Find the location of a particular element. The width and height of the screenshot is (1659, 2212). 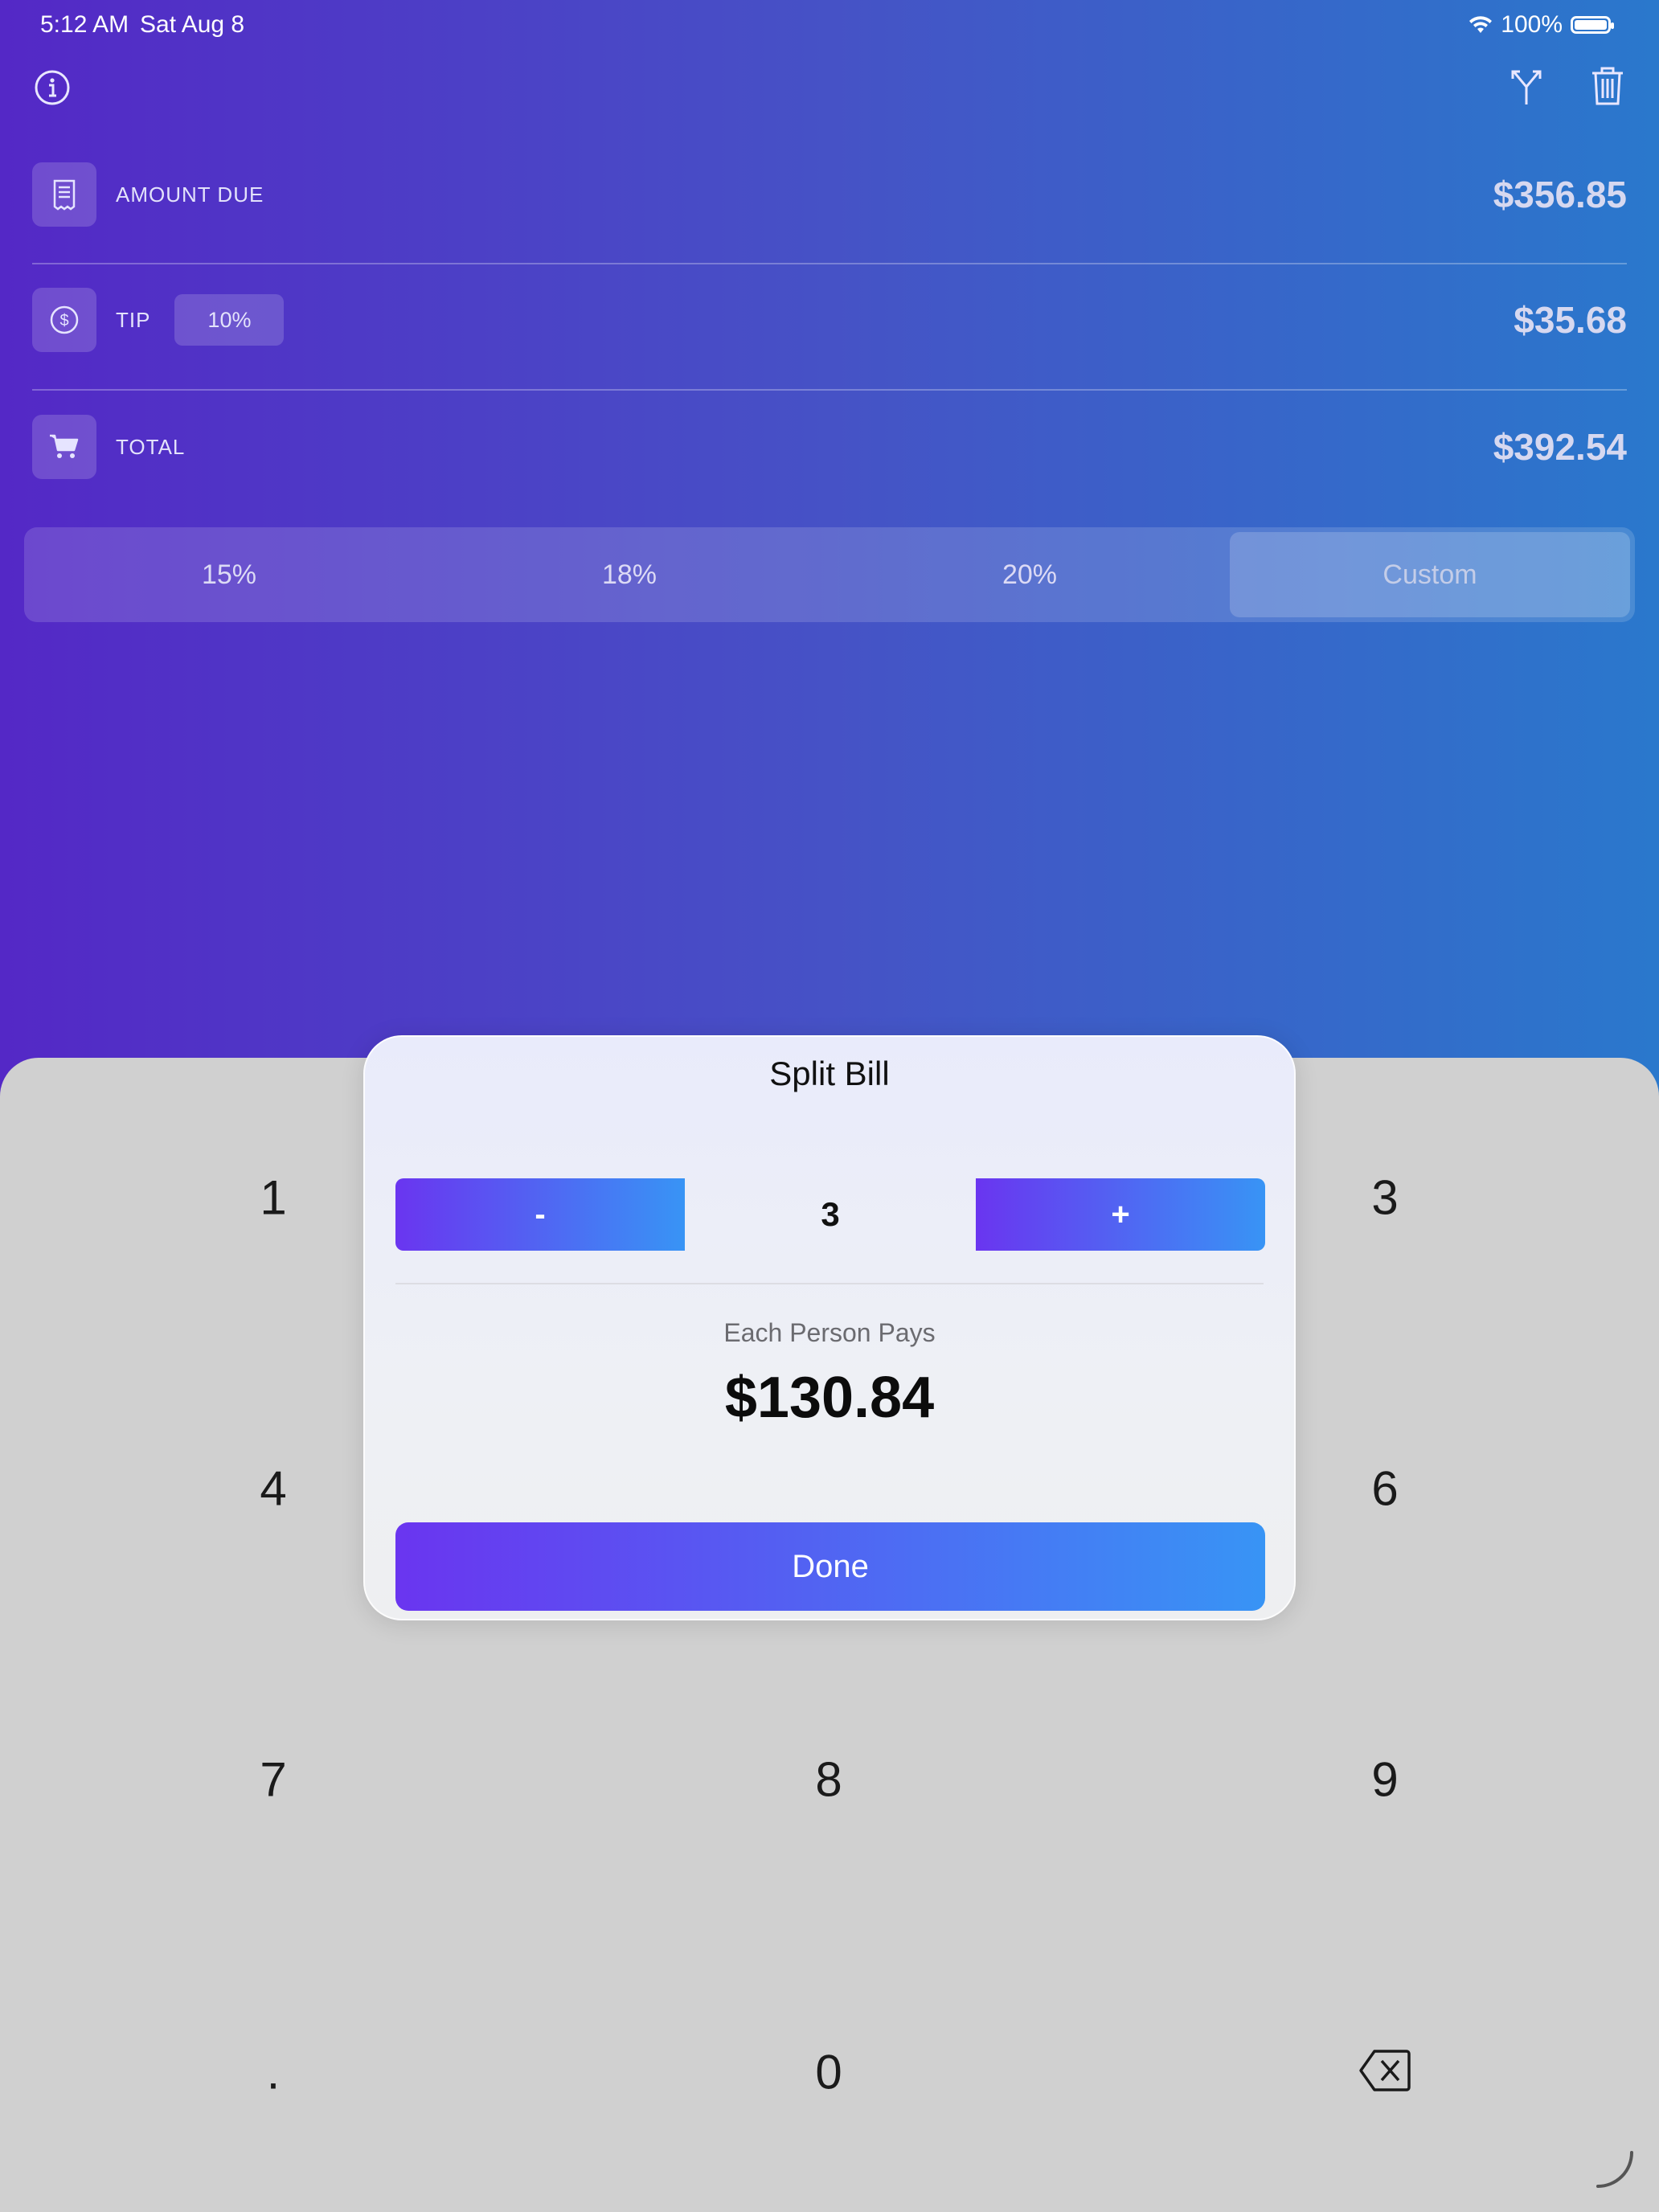

tip-segmented-control: 15% 18% 20% Custom is located at coordinates (829, 574).